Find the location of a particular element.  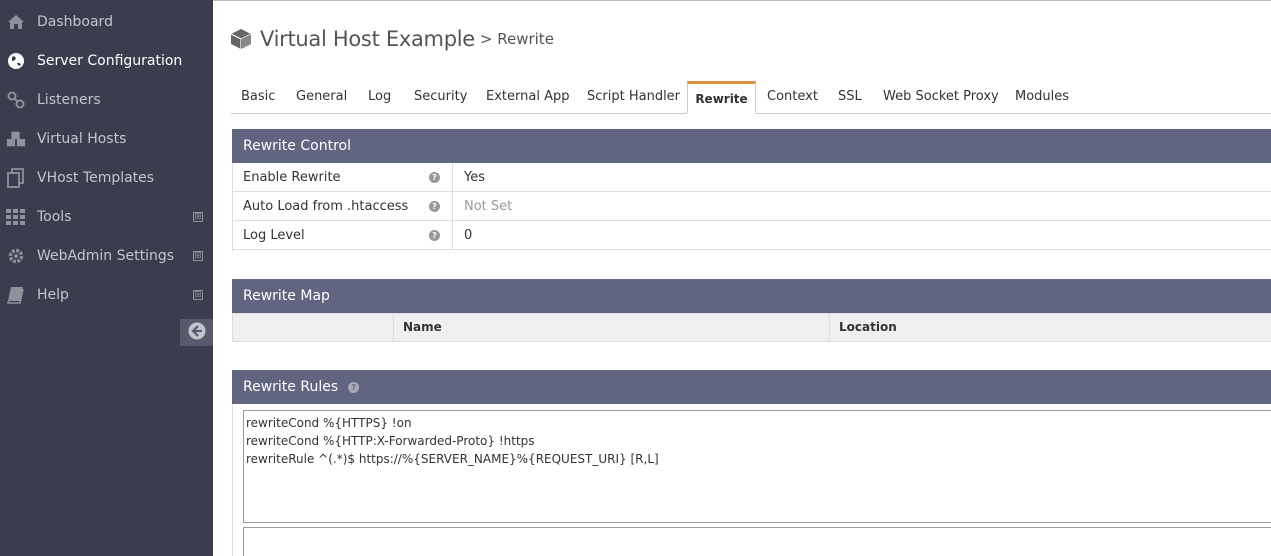

tab-security: Security is located at coordinates (440, 97).